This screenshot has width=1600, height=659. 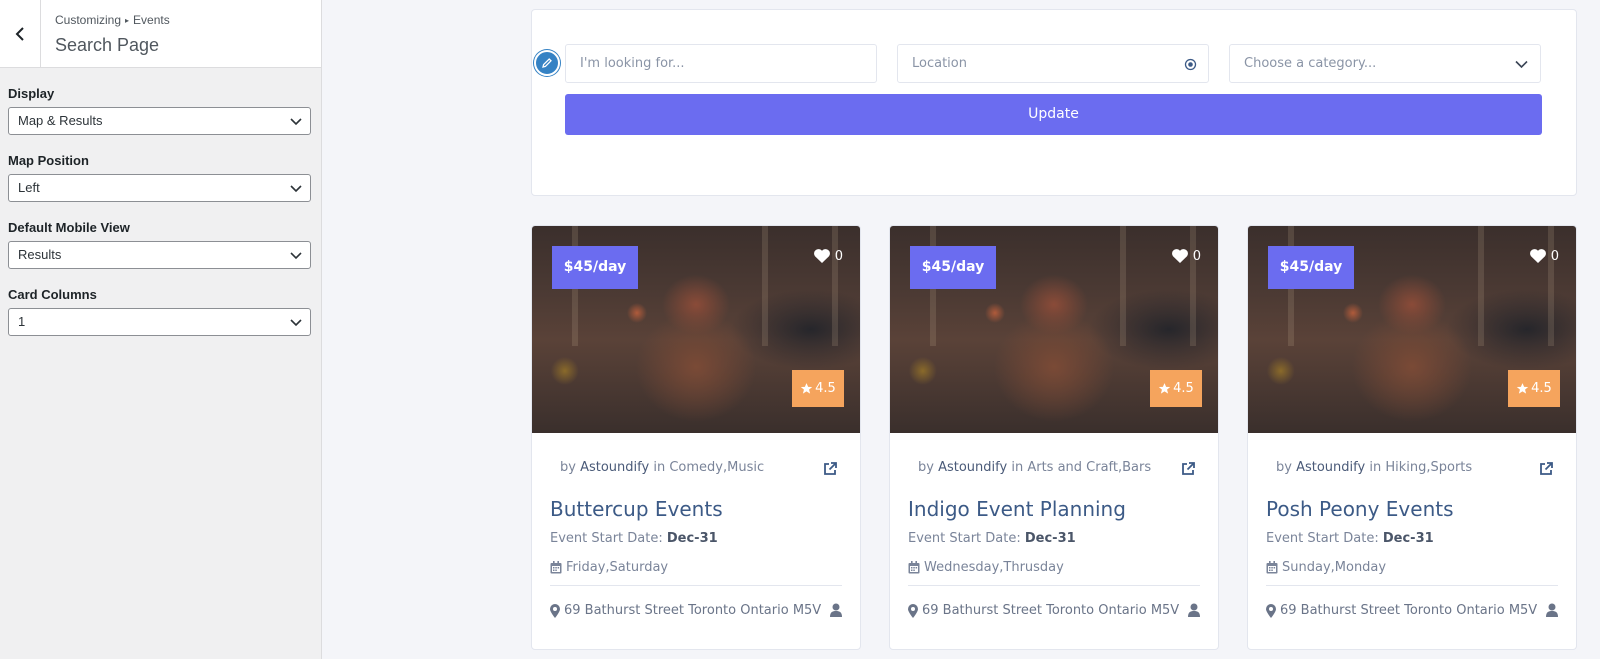 I want to click on listing-byline: by Astoundify in Comedy,Music, so click(x=696, y=470).